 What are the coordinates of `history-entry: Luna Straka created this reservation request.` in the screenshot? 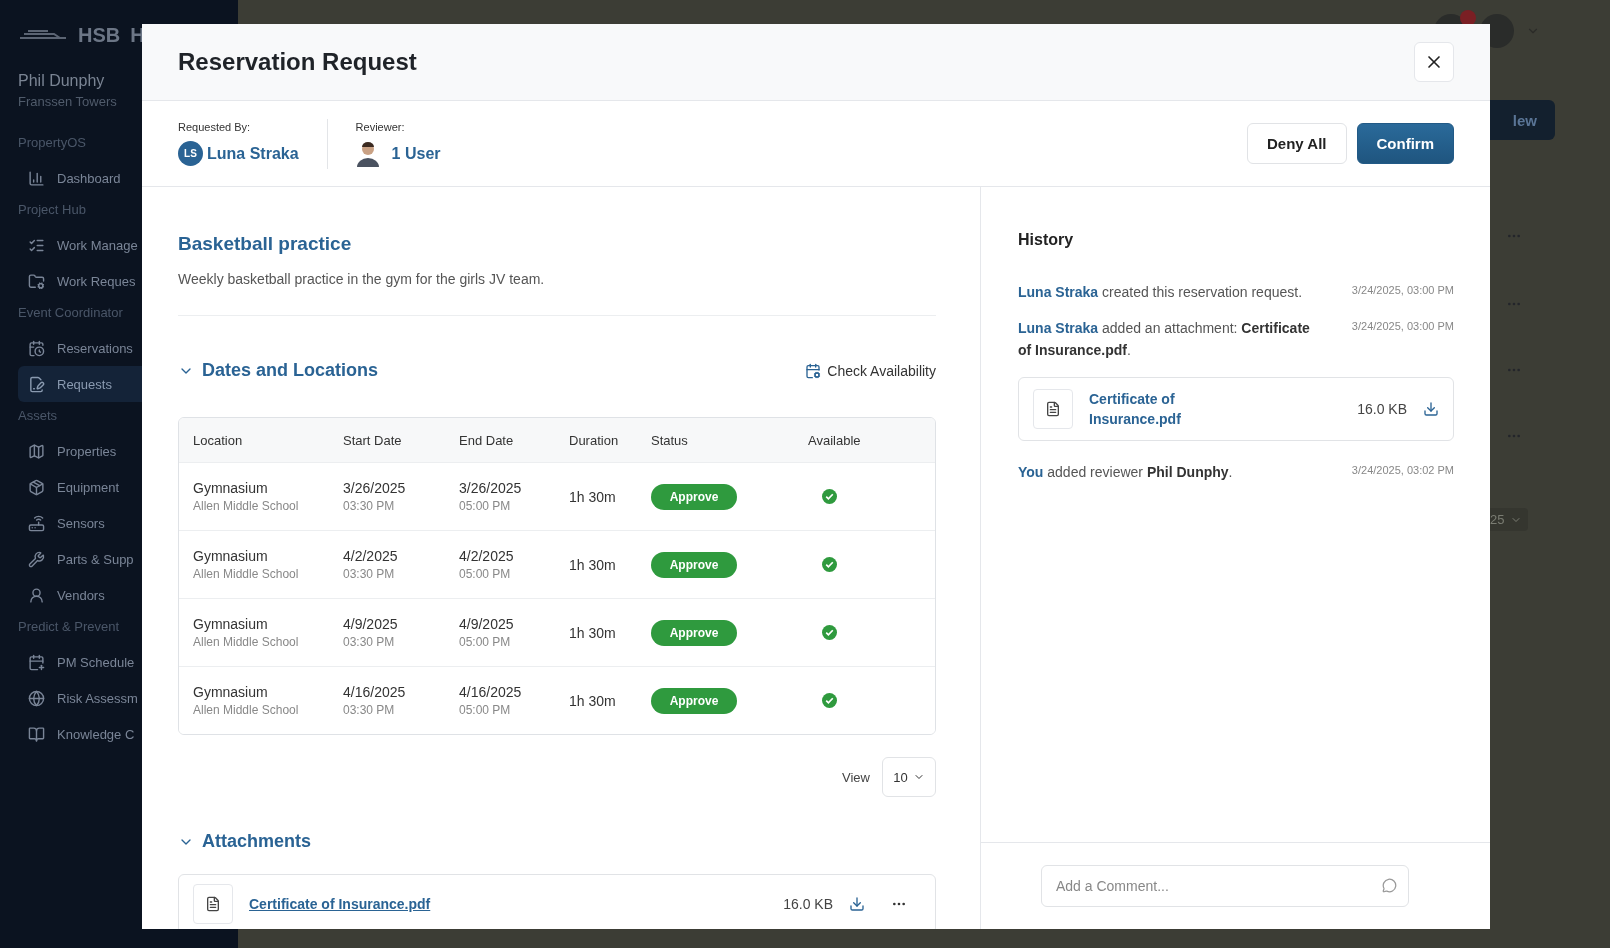 It's located at (1160, 292).